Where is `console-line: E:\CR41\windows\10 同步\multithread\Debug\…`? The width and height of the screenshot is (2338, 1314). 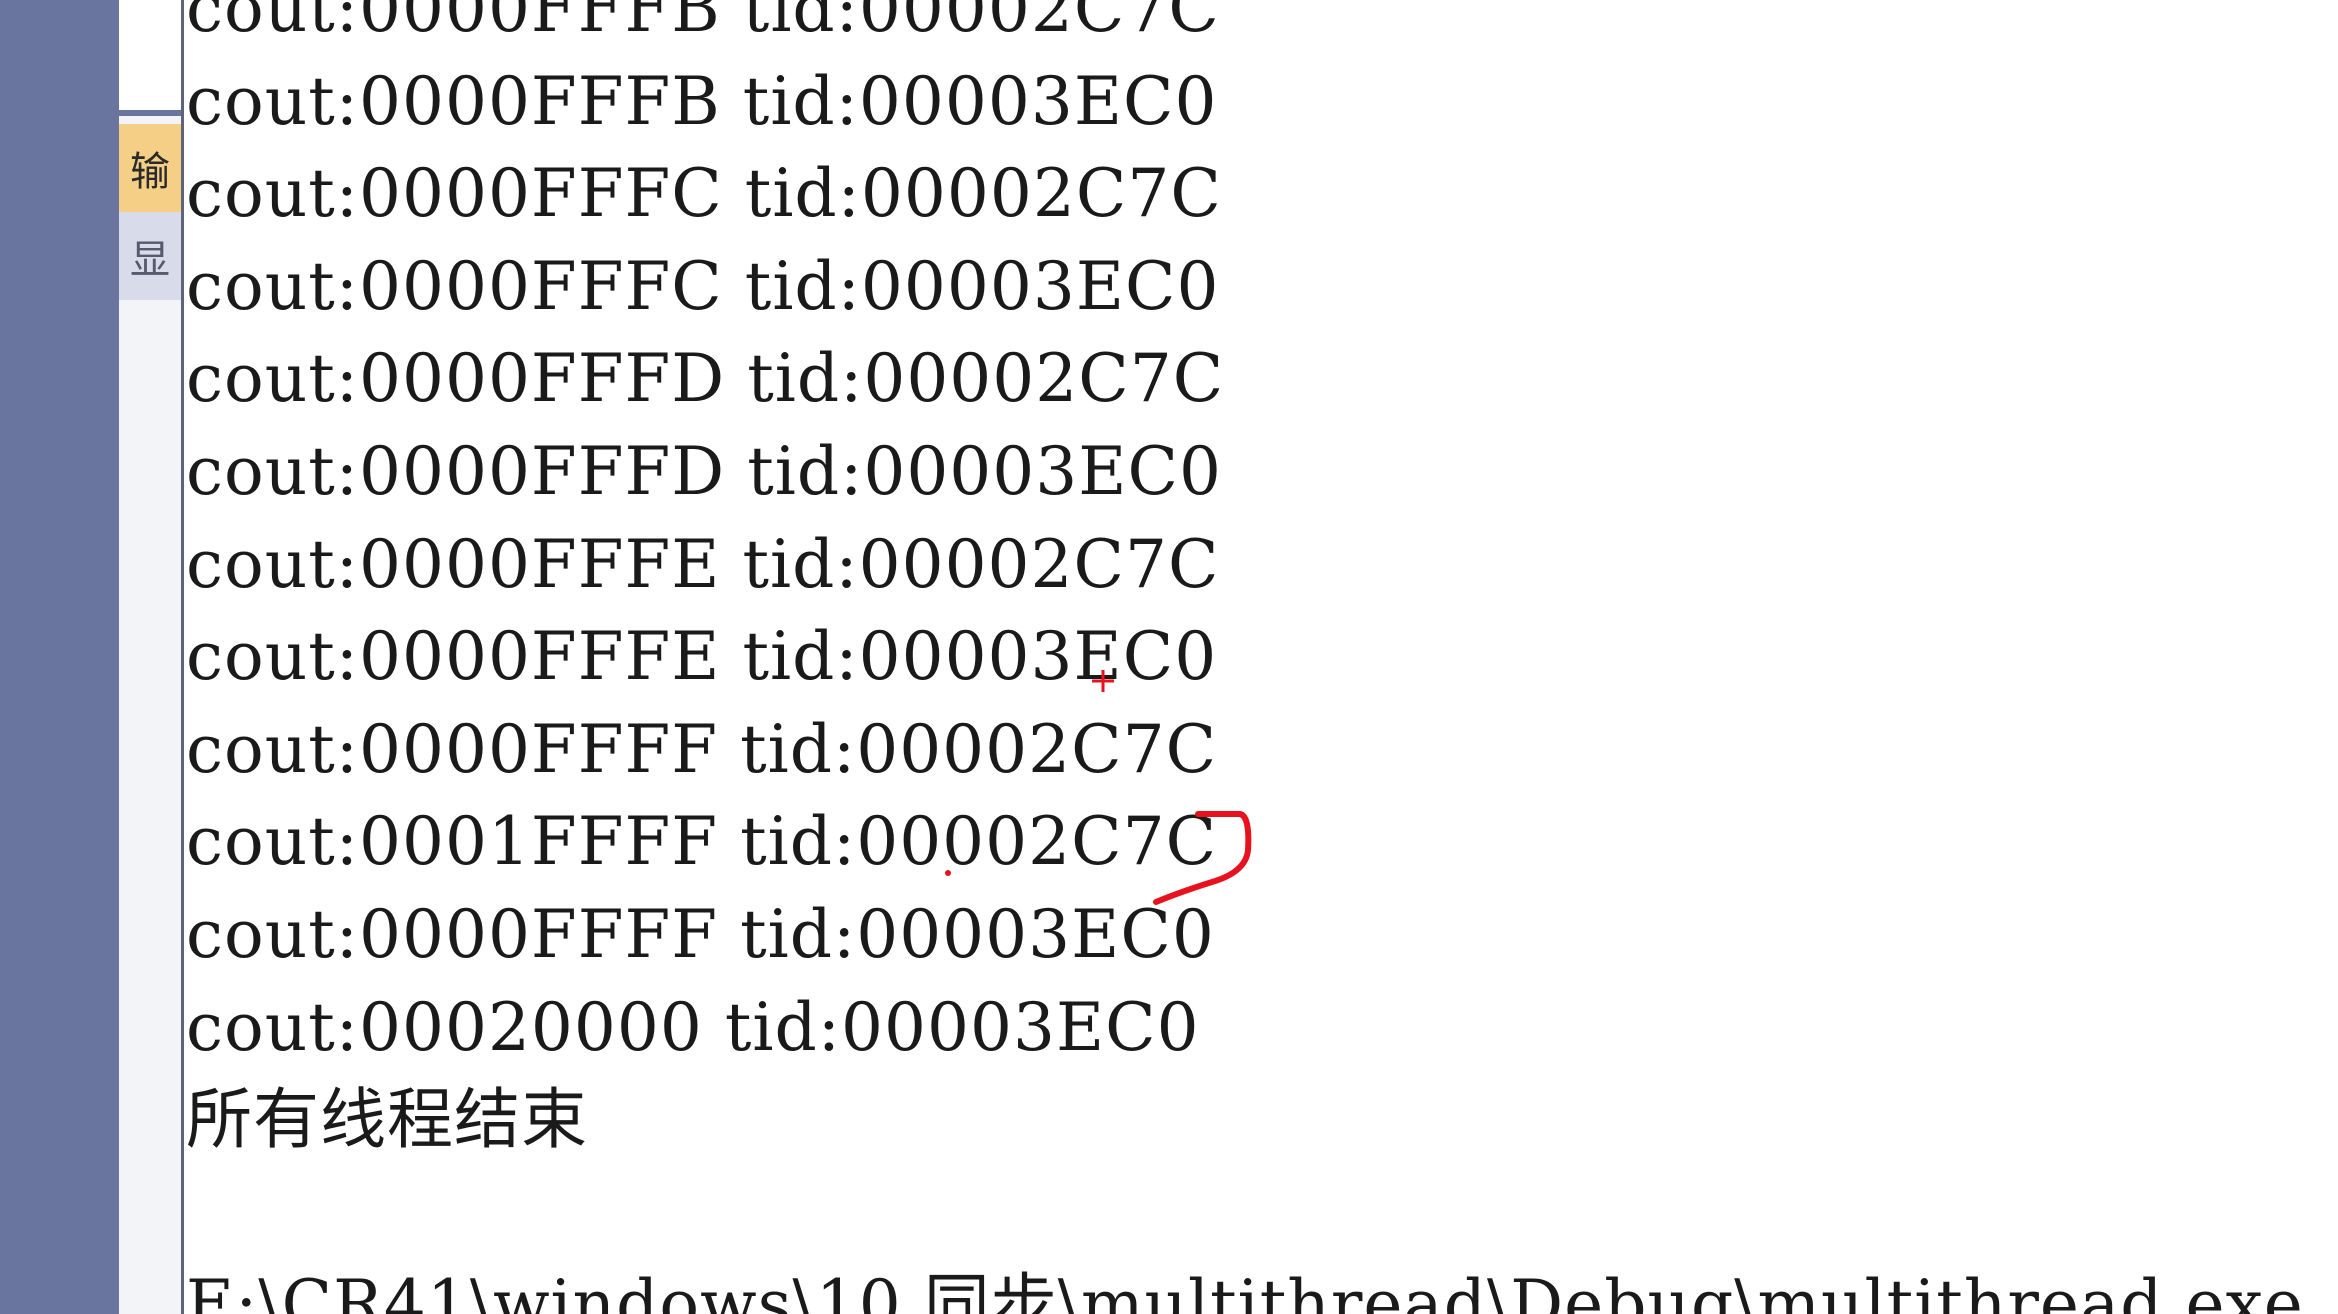 console-line: E:\CR41\windows\10 同步\multithread\Debug\… is located at coordinates (1245, 1290).